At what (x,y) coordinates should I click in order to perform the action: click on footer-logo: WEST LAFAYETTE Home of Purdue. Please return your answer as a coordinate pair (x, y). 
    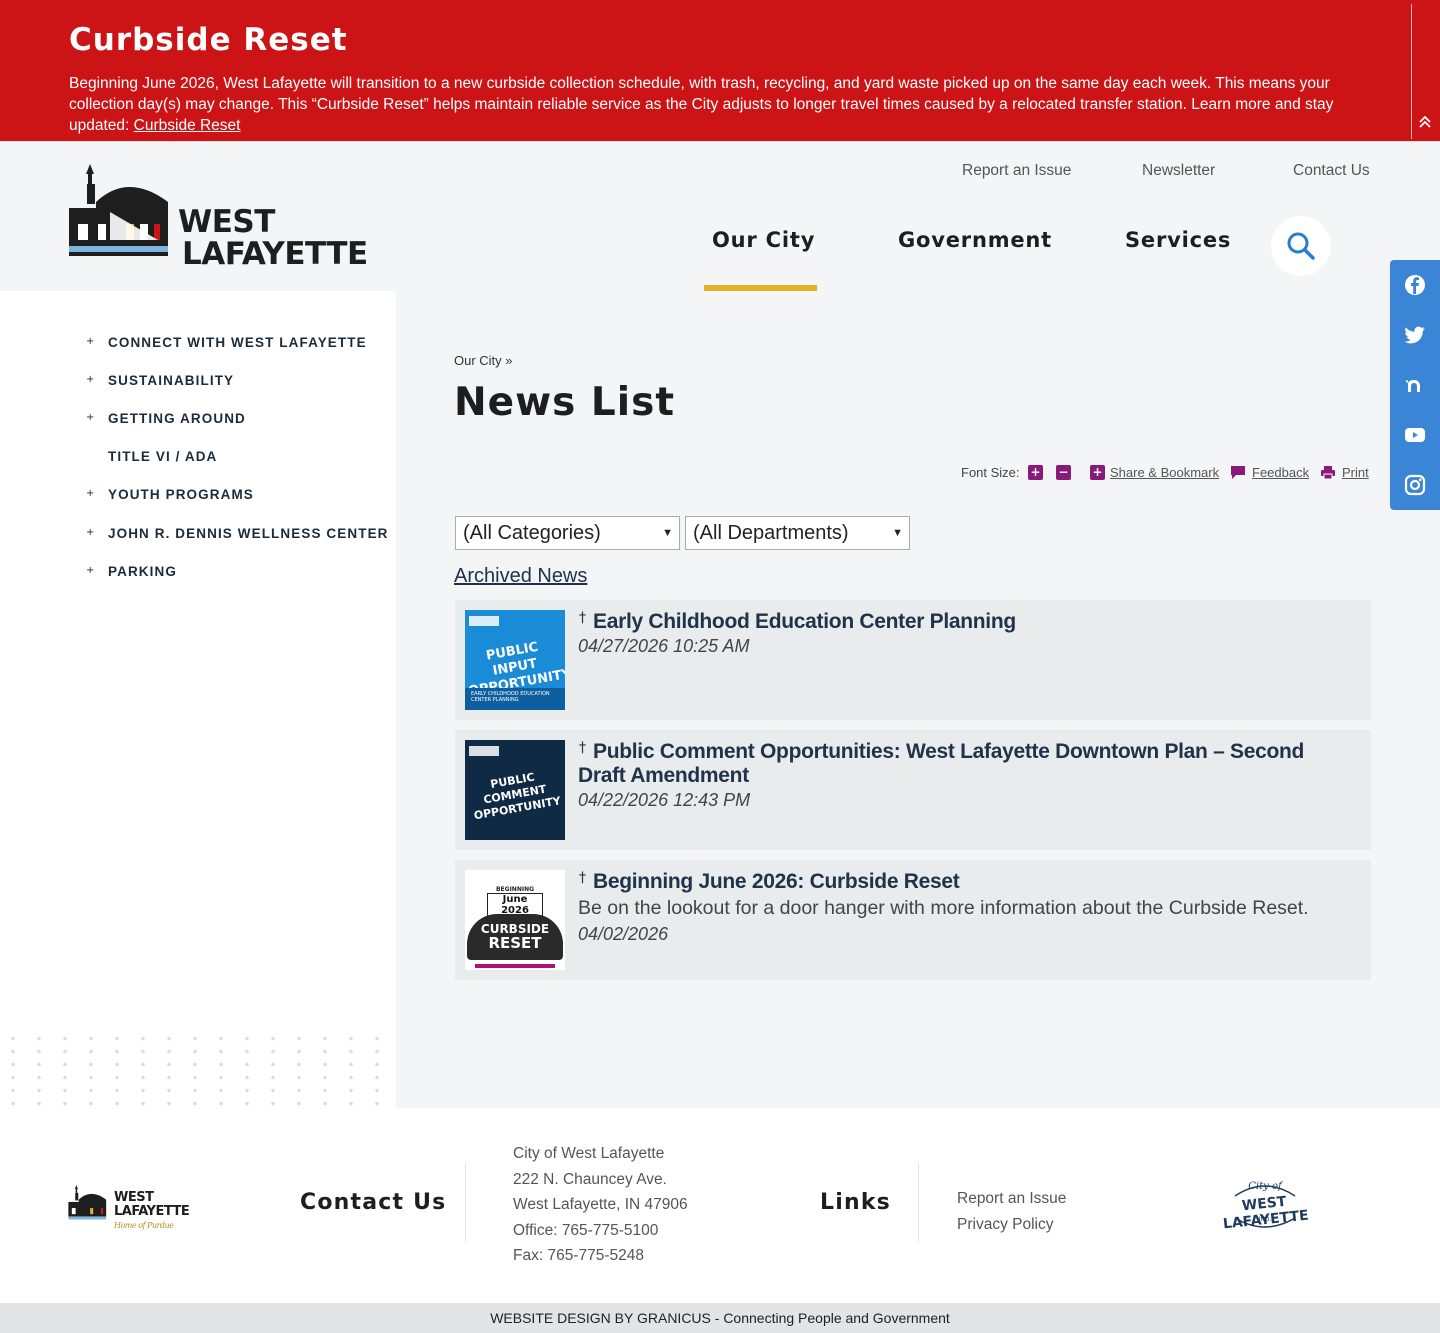
    Looking at the image, I should click on (129, 1208).